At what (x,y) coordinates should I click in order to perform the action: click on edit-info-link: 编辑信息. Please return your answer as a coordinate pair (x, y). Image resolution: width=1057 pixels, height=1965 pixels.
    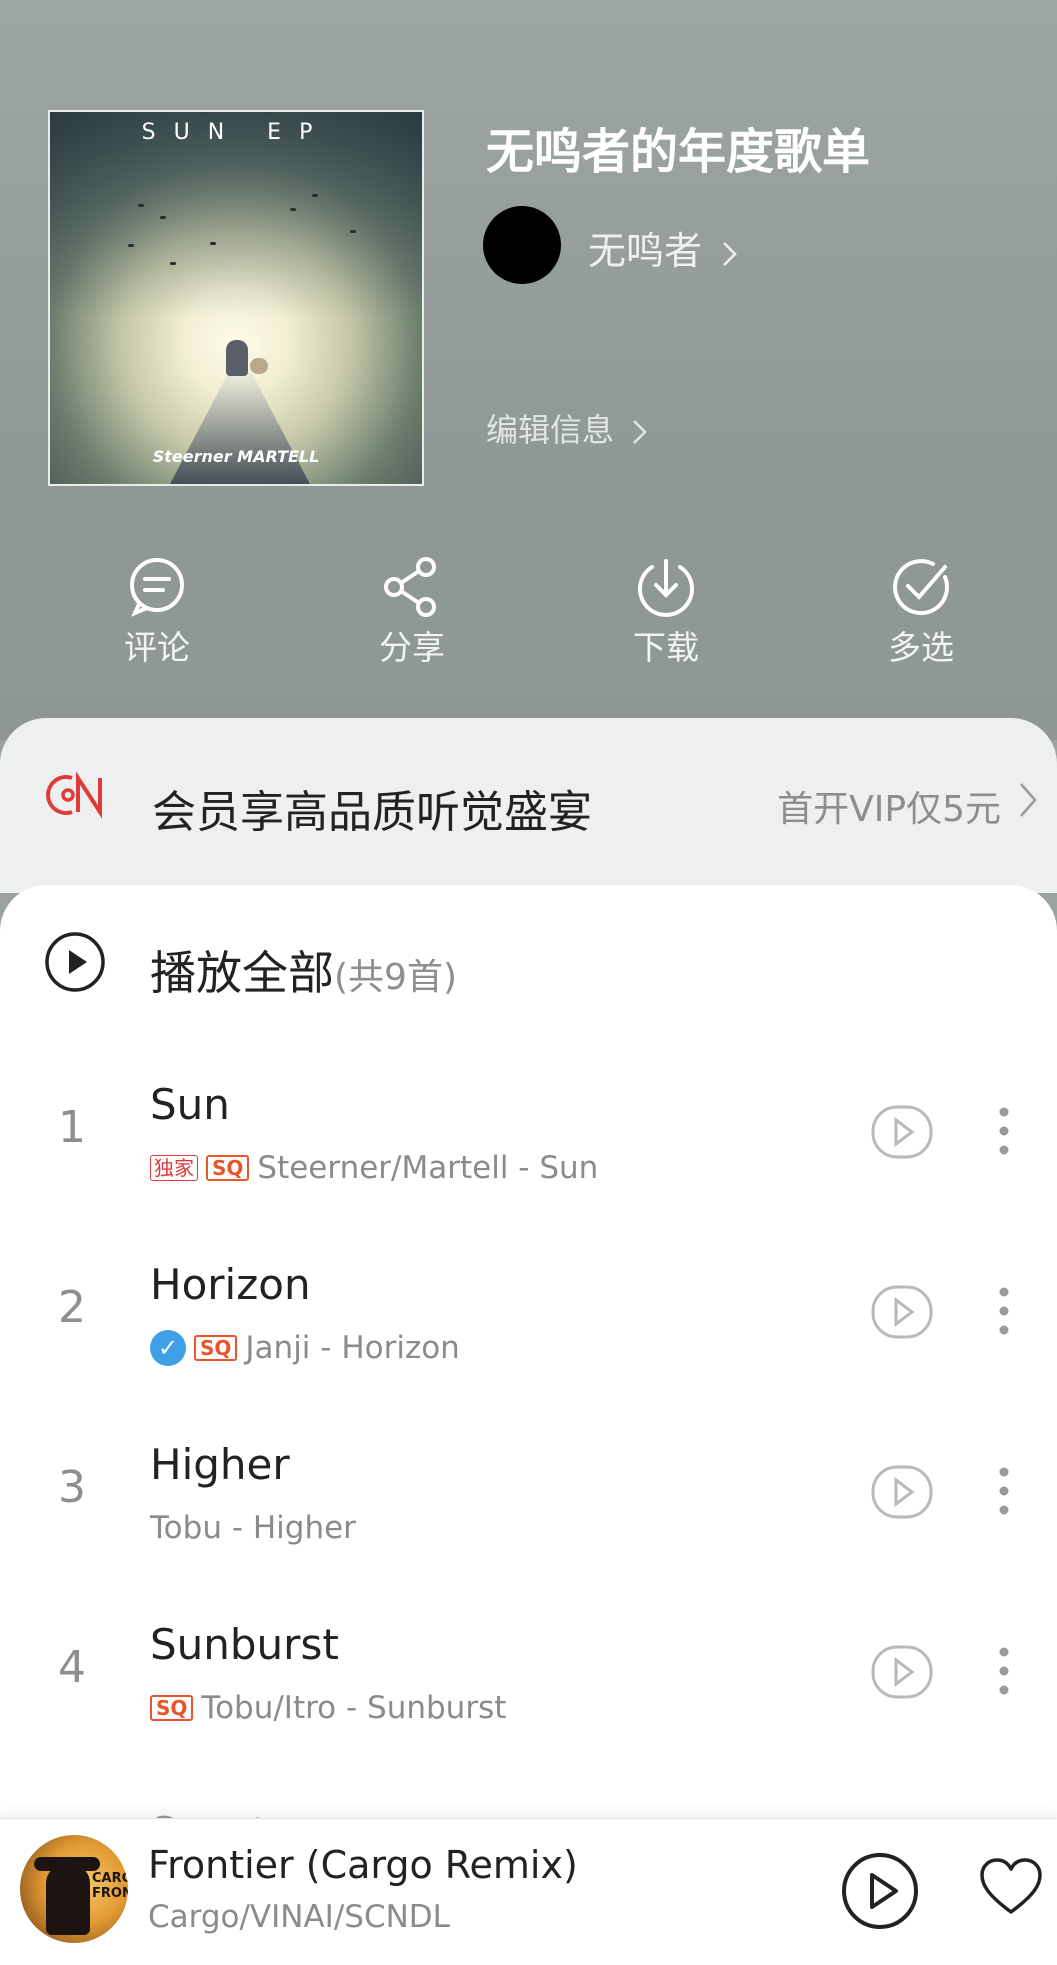
    Looking at the image, I should click on (568, 428).